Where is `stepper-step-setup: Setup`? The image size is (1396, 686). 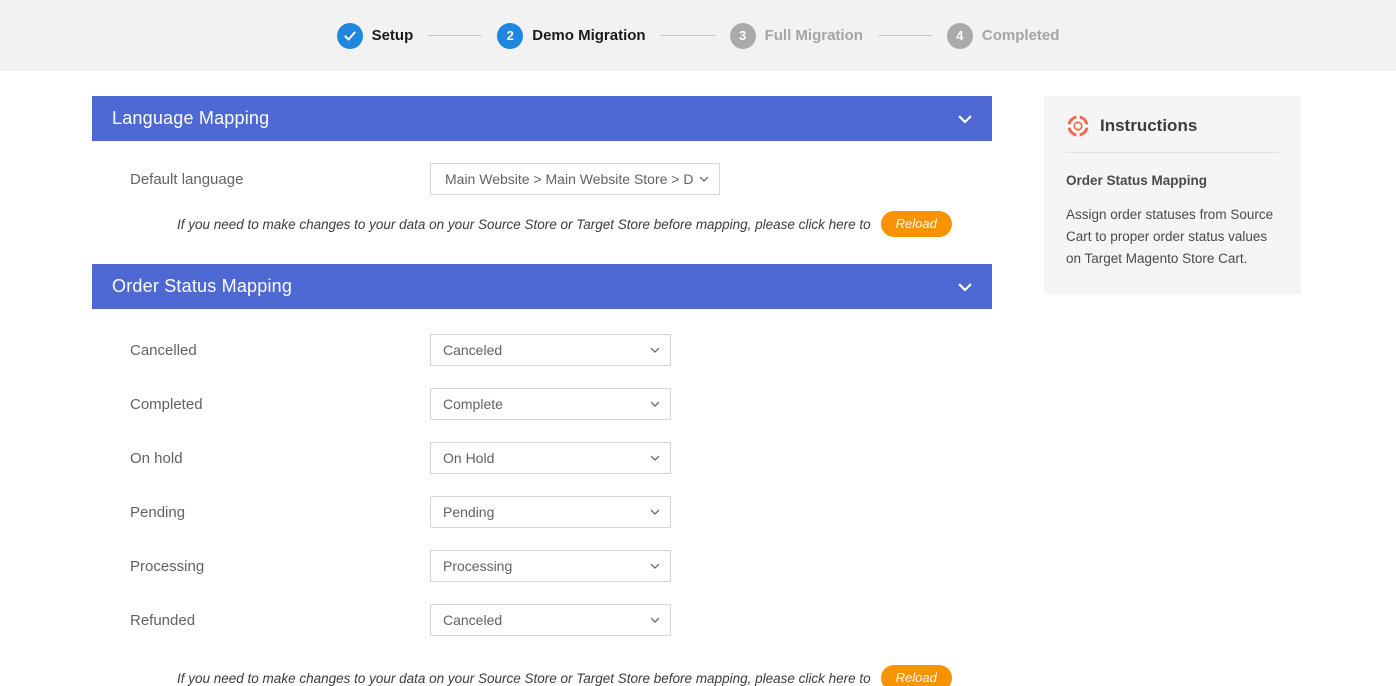
stepper-step-setup: Setup is located at coordinates (375, 35).